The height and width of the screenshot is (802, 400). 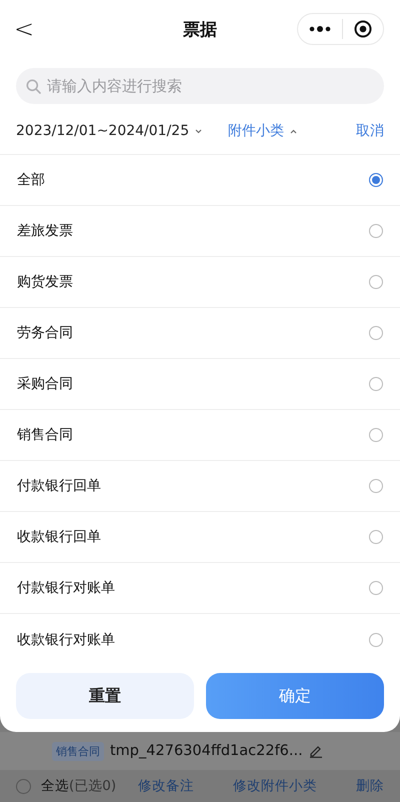 I want to click on pencil-icon, so click(x=315, y=751).